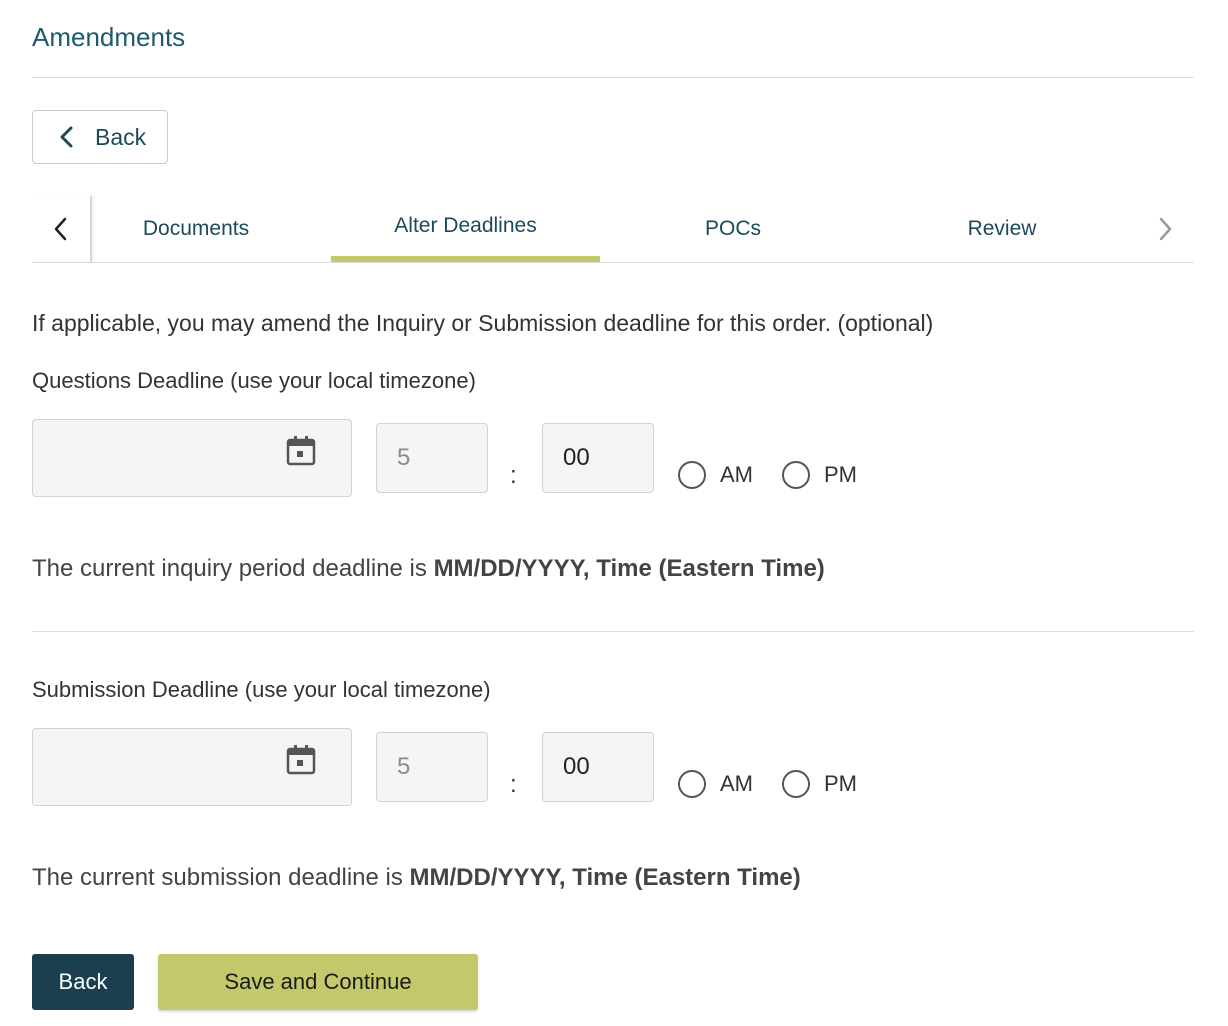 Image resolution: width=1228 pixels, height=1026 pixels. Describe the element at coordinates (83, 982) in the screenshot. I see `footer-back-button: Back` at that location.